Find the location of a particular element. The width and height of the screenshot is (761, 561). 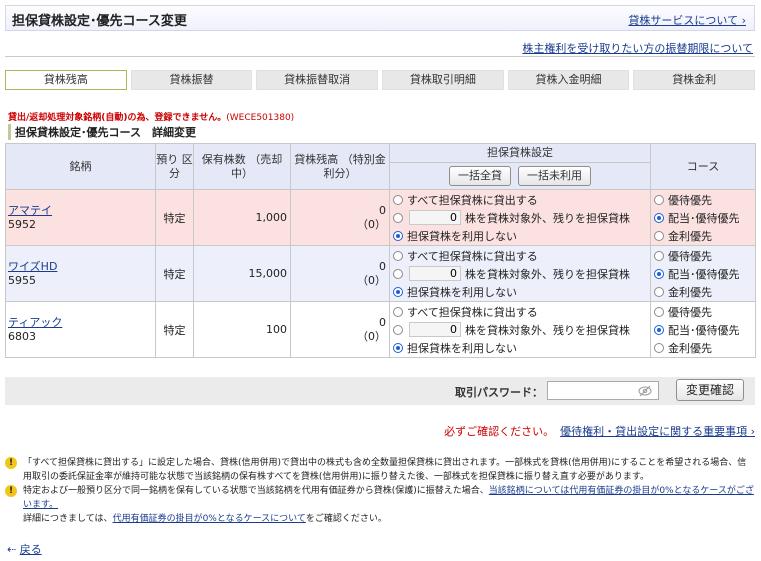

tab-transfer-cancel: 貸株振替取消 is located at coordinates (317, 80).